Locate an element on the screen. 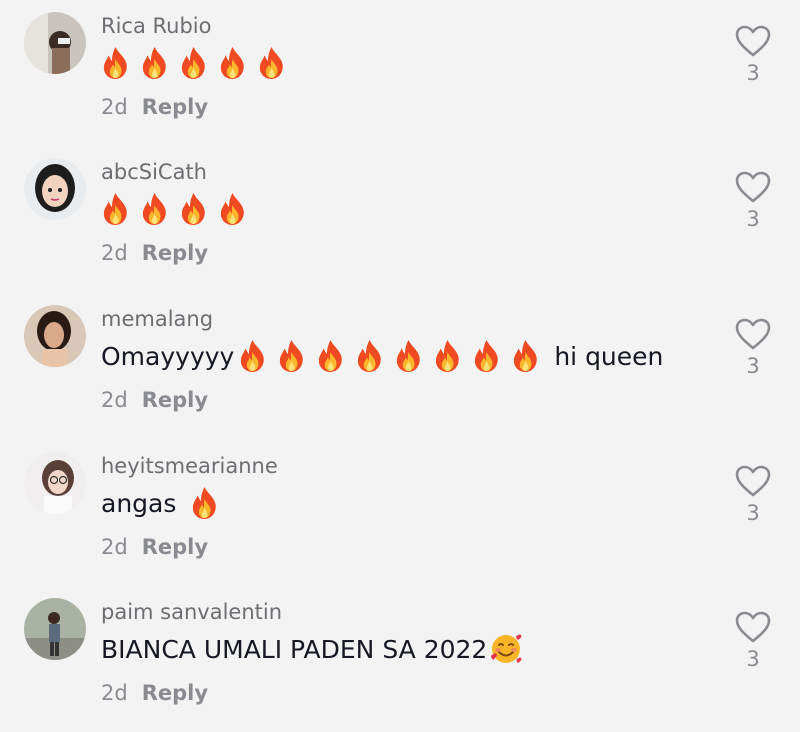  comment-text-body: Omayyyyy is located at coordinates (168, 356).